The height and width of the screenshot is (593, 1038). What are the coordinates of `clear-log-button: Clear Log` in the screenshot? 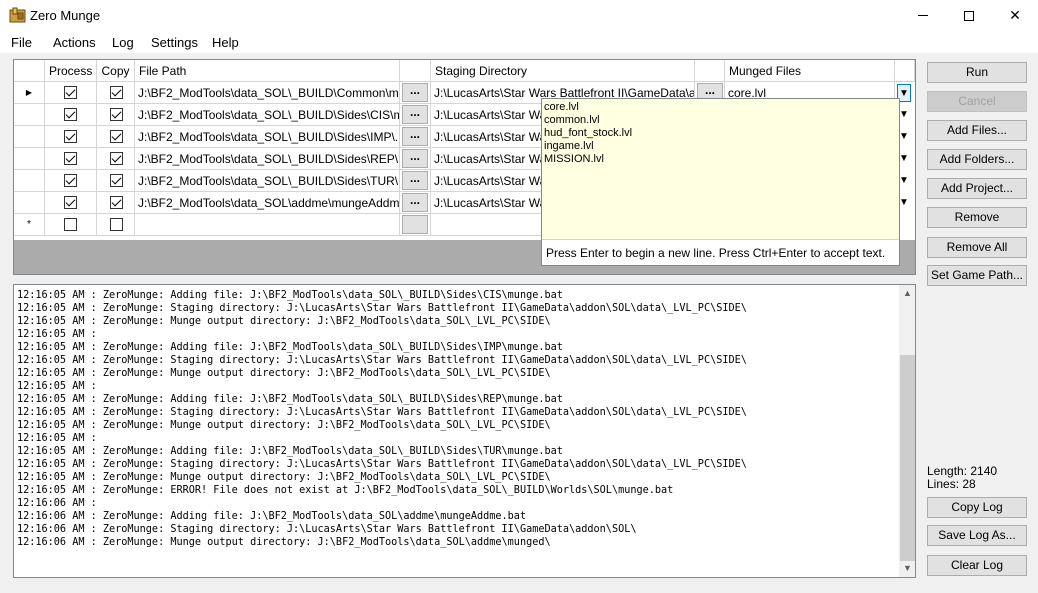 It's located at (977, 565).